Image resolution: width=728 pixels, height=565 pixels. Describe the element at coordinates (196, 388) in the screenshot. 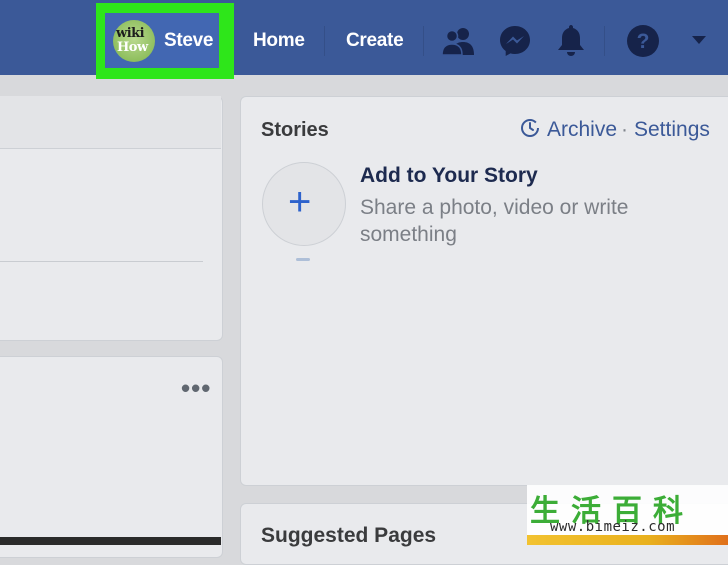

I see `more-options-icon: •••` at that location.